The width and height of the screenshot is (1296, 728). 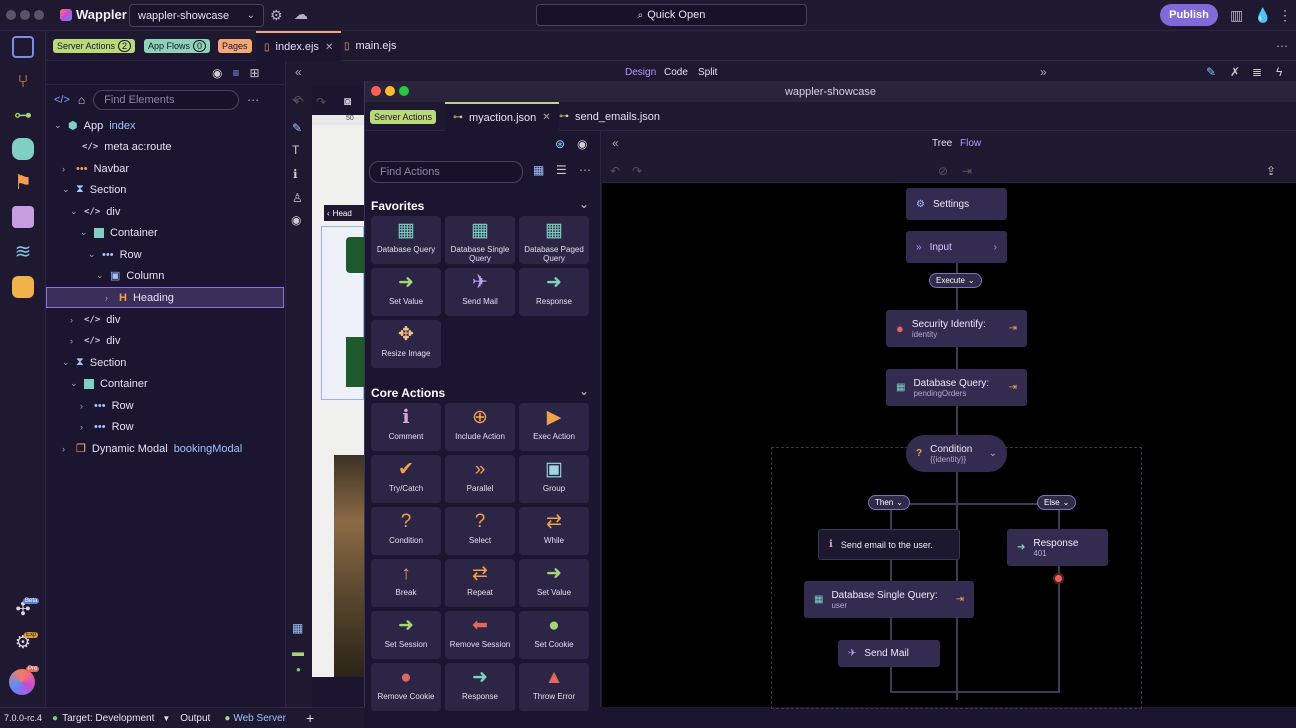 What do you see at coordinates (967, 171) in the screenshot?
I see `export-icon: ⇥` at bounding box center [967, 171].